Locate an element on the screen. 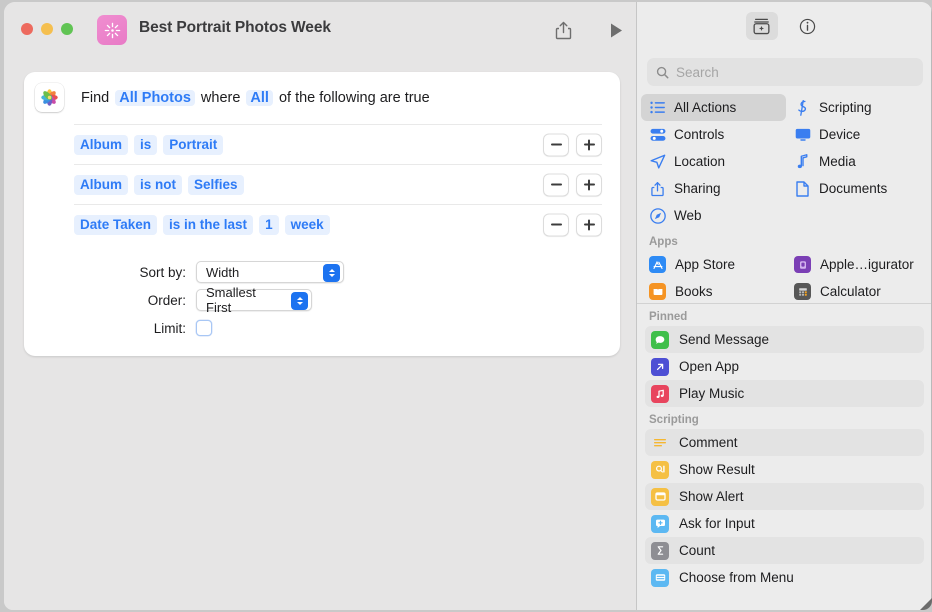  app-item-books: Books is located at coordinates (713, 290).